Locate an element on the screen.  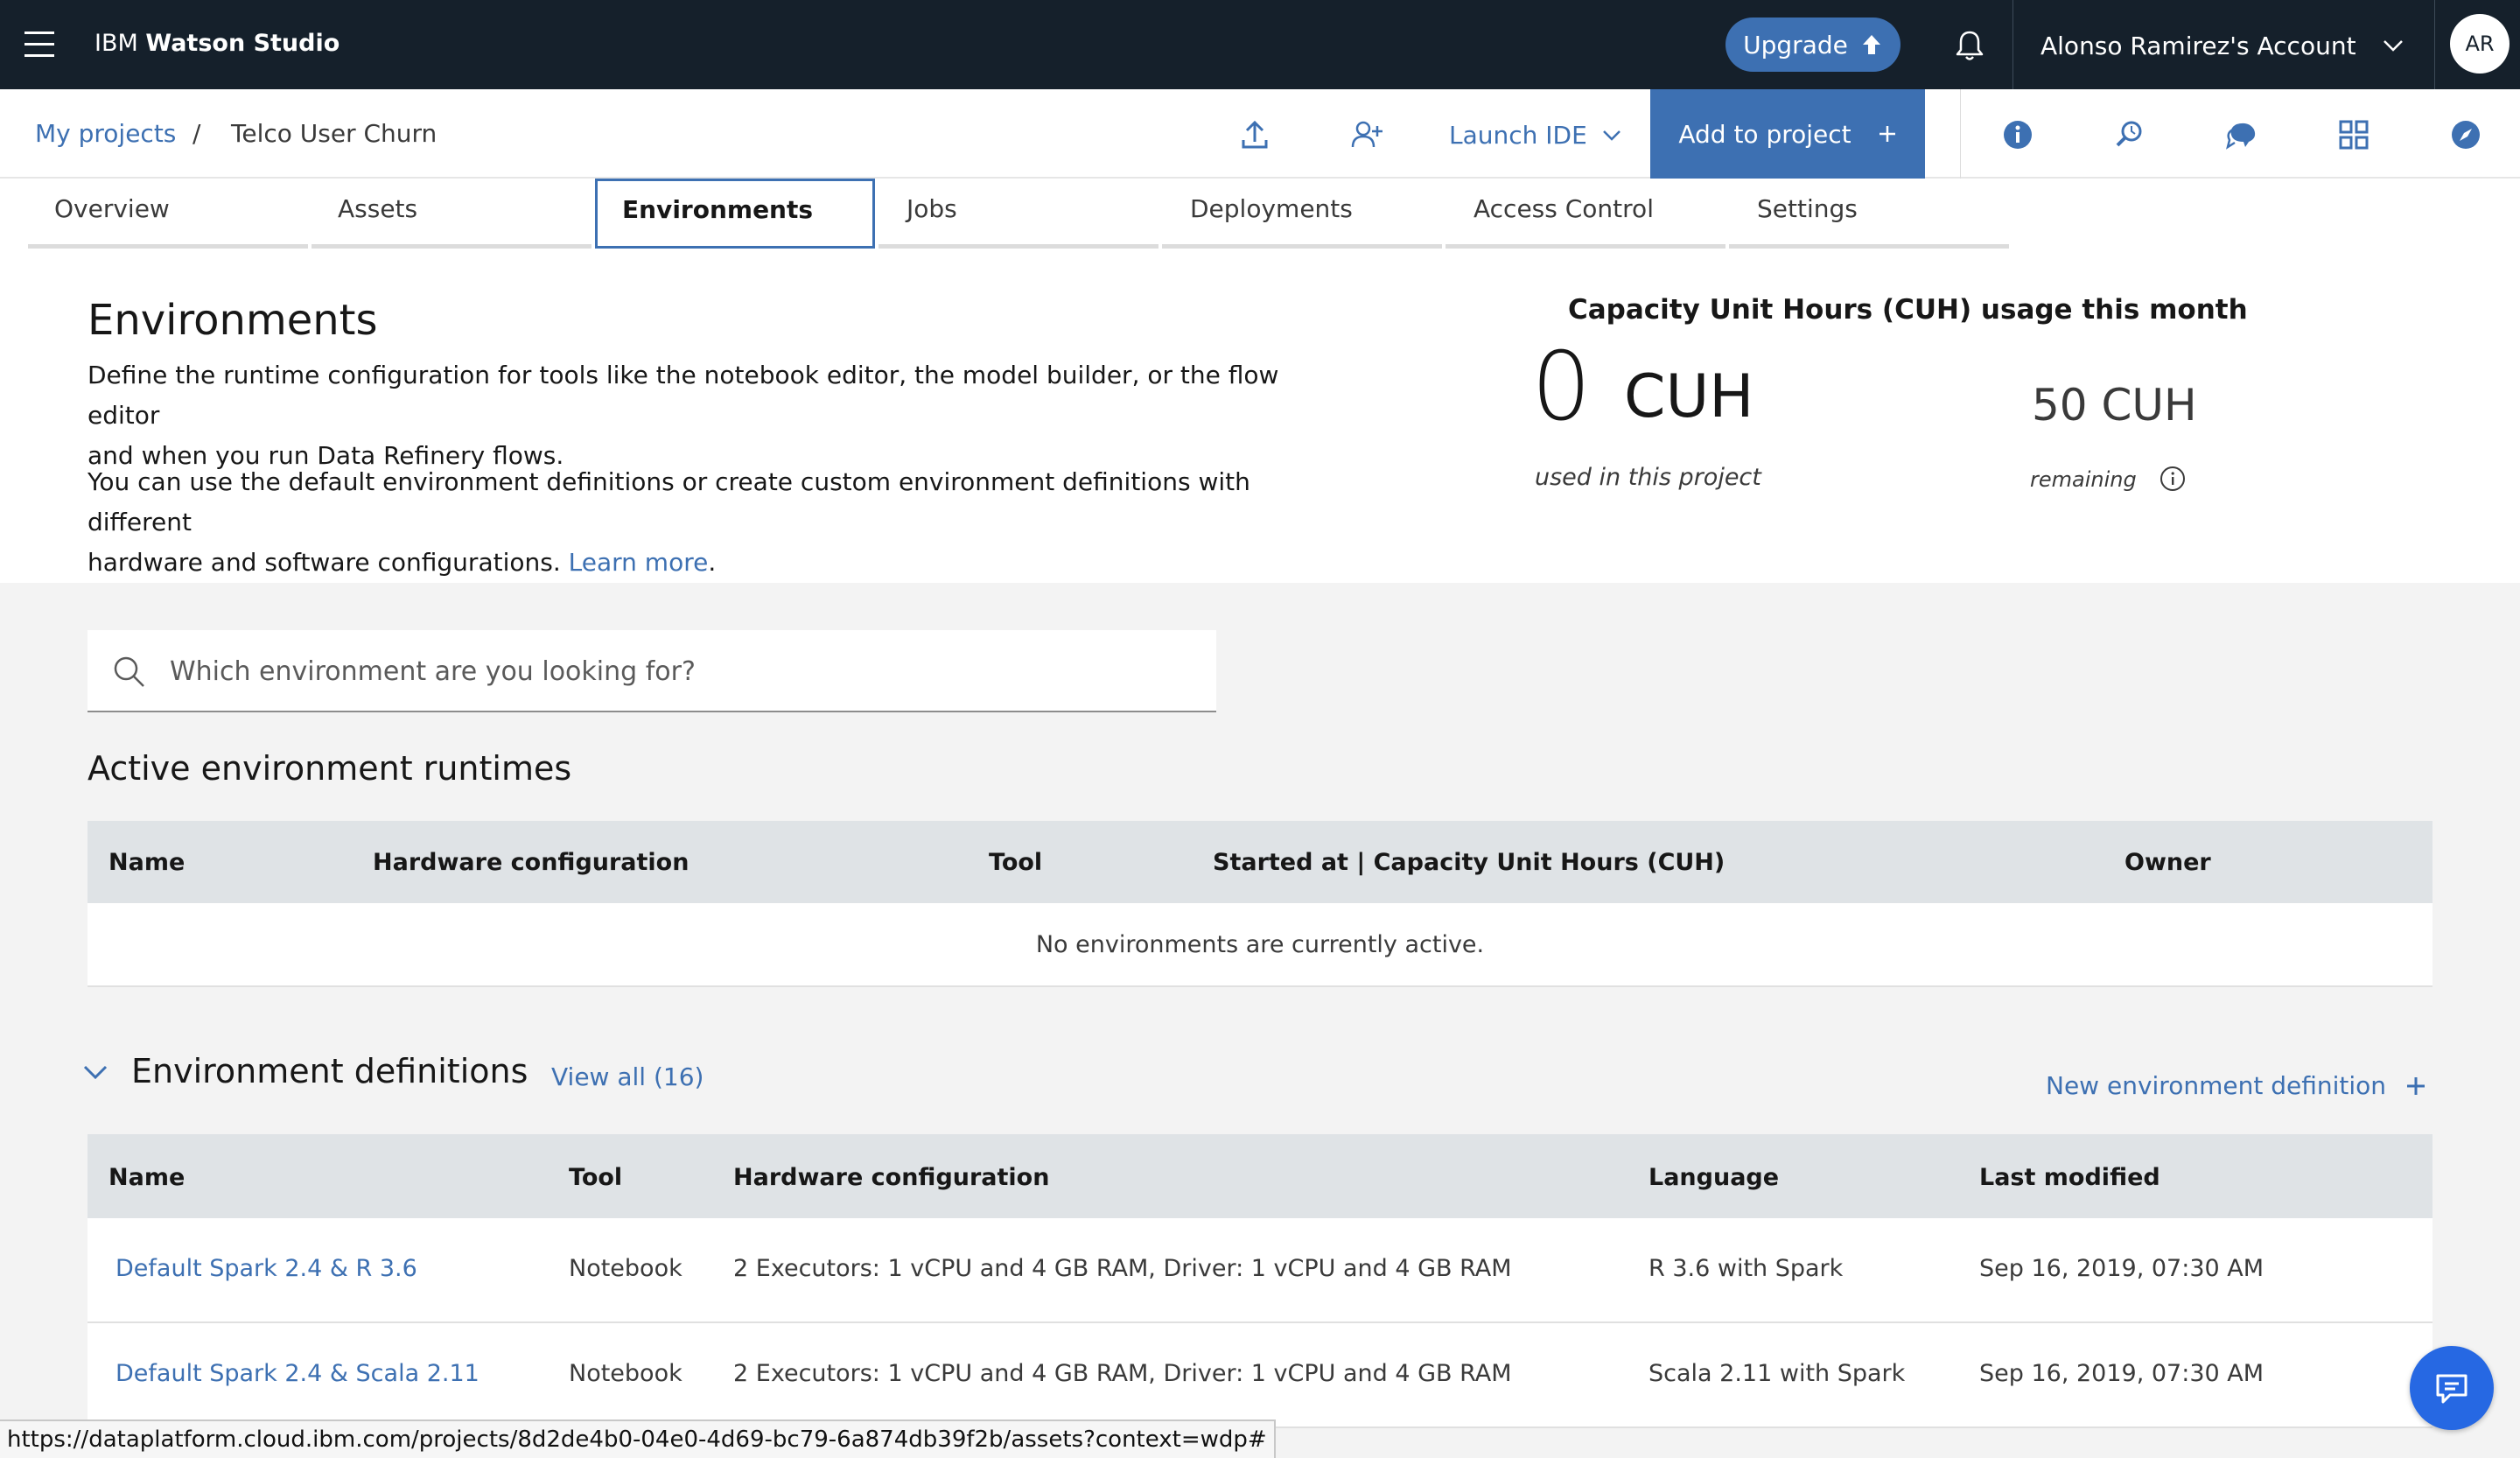
chat-support-button is located at coordinates (2452, 1388).